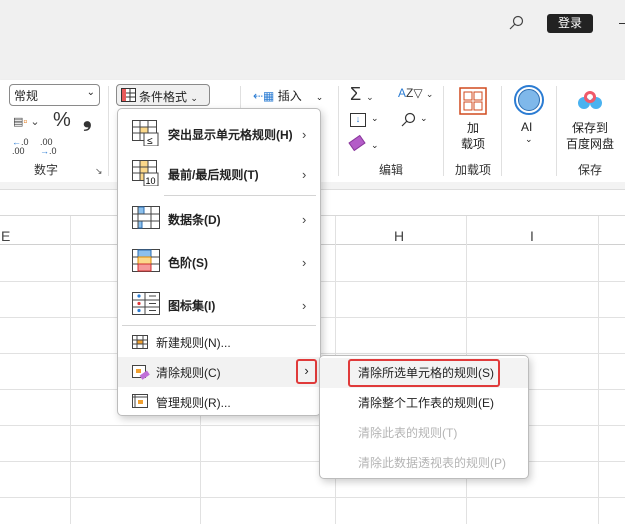 This screenshot has height=524, width=625. What do you see at coordinates (26, 121) in the screenshot?
I see `currency-format-icon: ▤▫ ⌄` at bounding box center [26, 121].